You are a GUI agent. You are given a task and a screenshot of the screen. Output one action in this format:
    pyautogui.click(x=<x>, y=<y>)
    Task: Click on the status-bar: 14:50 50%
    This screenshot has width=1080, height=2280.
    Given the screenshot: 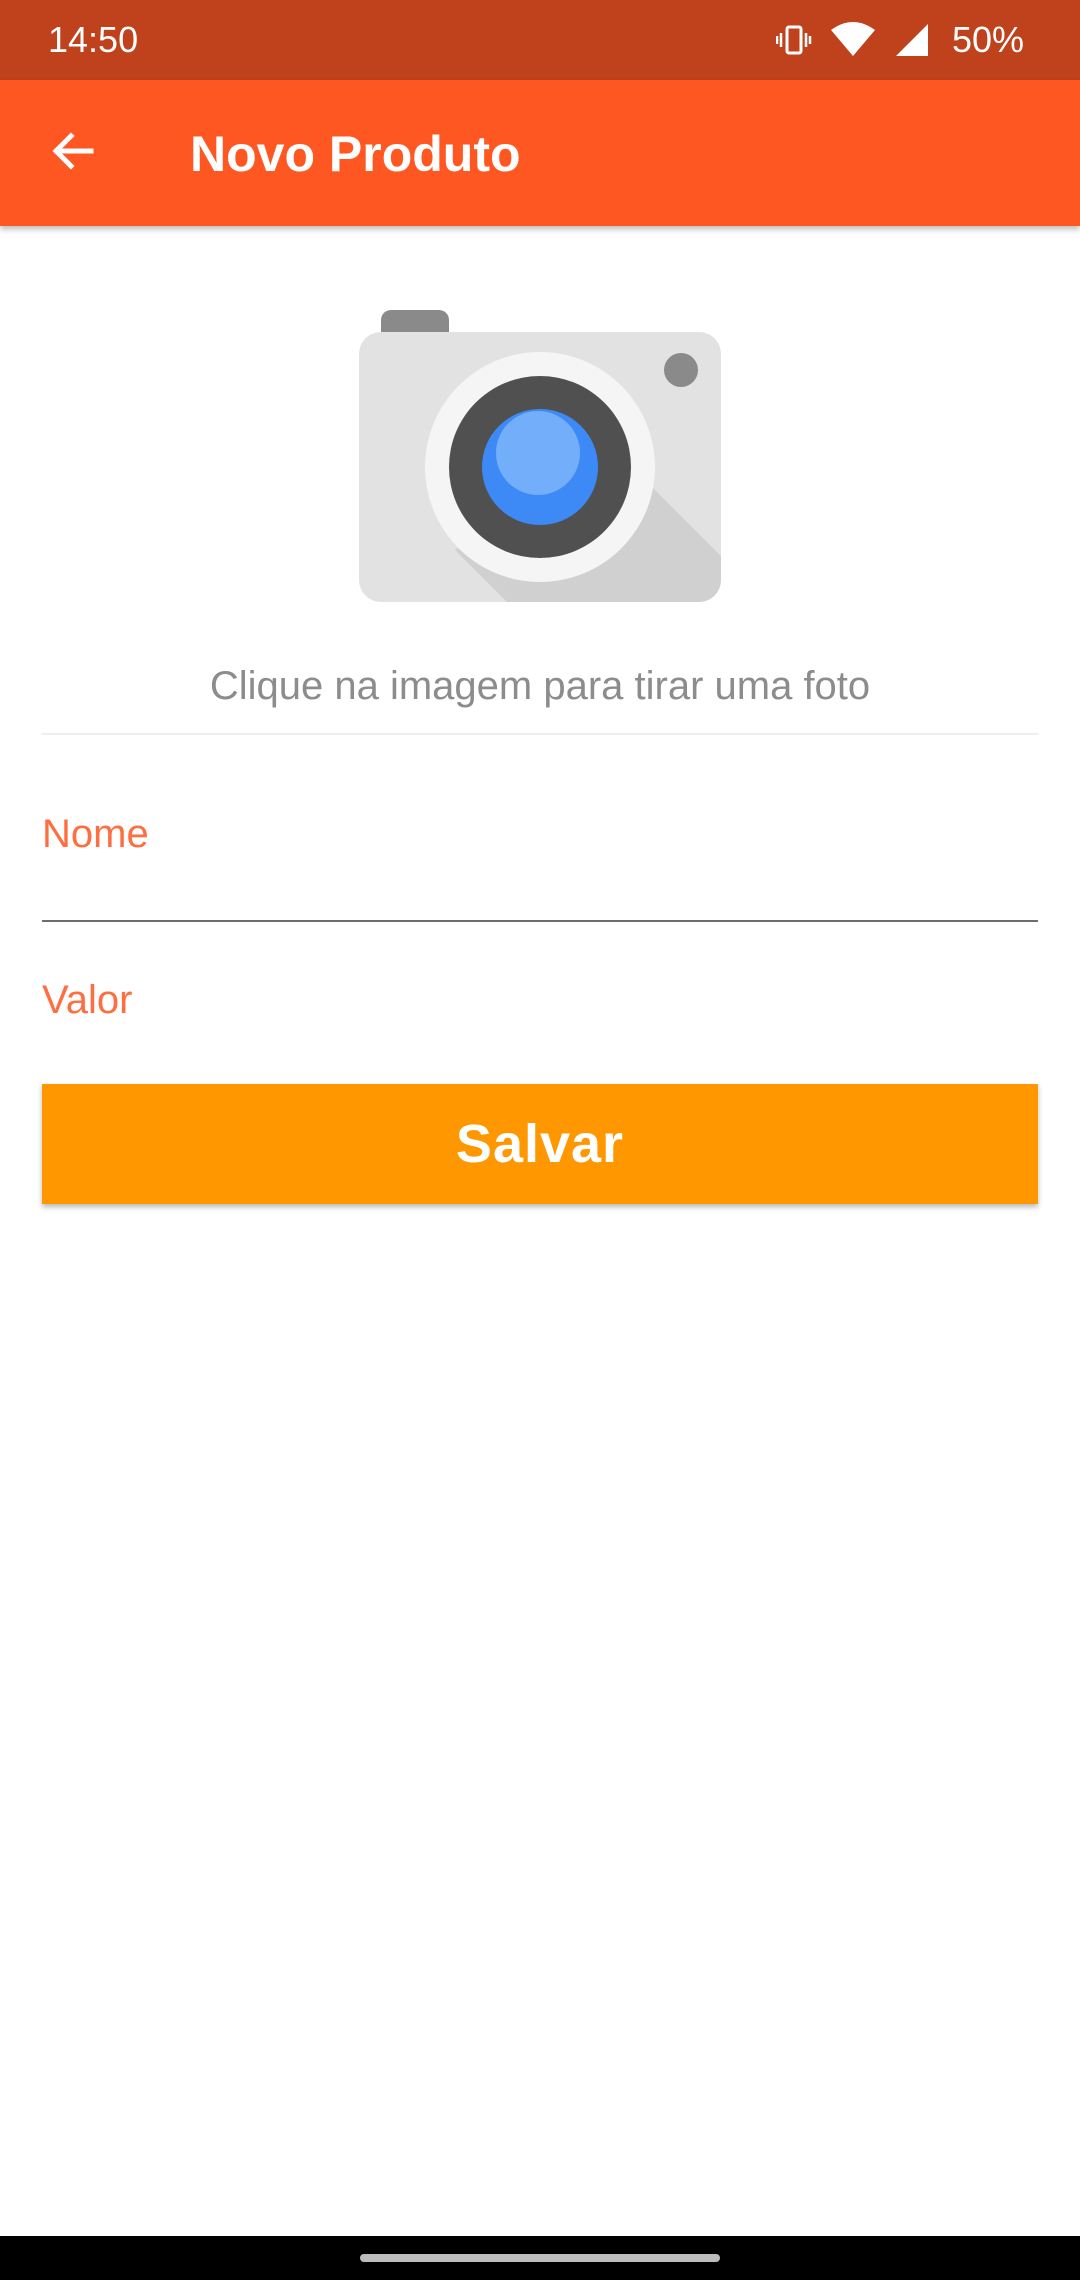 What is the action you would take?
    pyautogui.click(x=540, y=40)
    